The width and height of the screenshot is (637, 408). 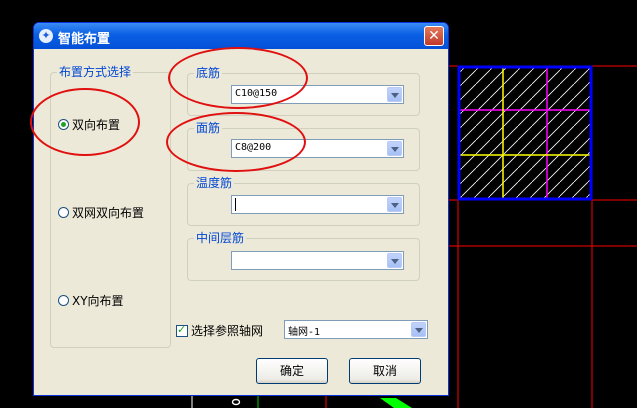 I want to click on middle-bar-legend: 中间层筋, so click(x=220, y=238).